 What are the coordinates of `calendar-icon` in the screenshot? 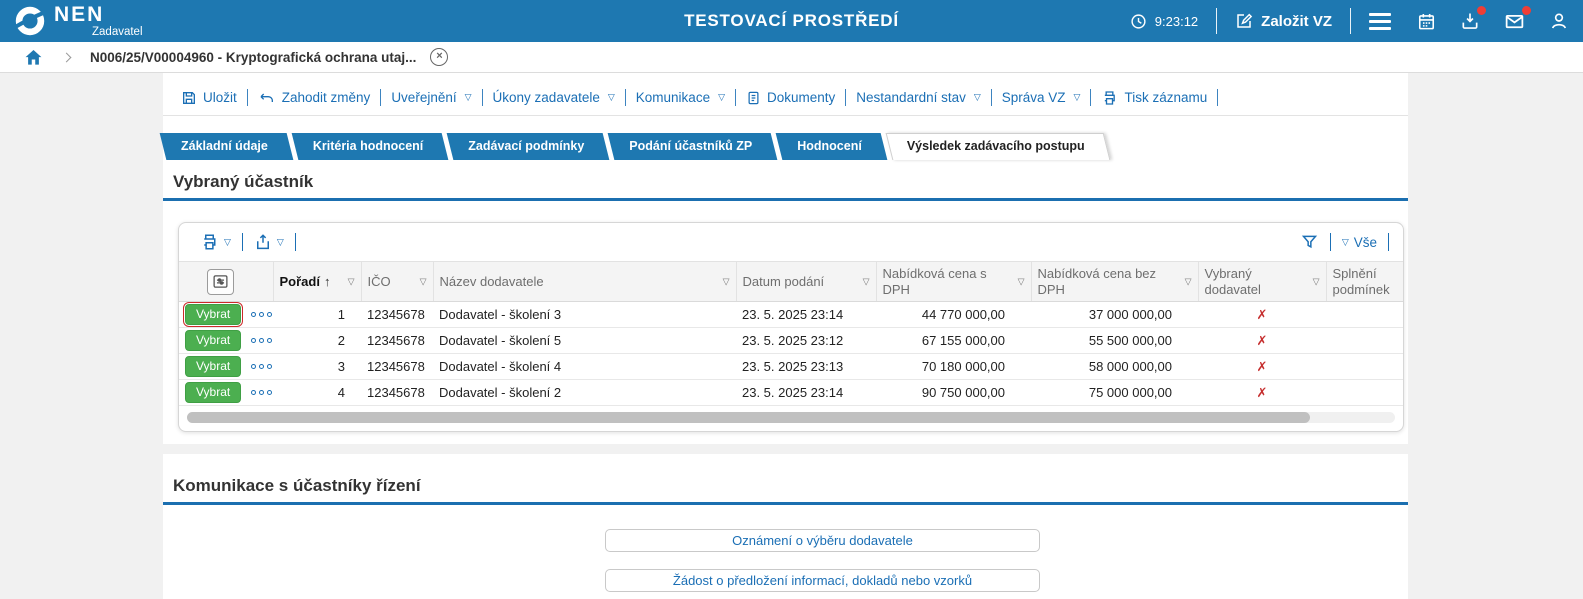 It's located at (1426, 21).